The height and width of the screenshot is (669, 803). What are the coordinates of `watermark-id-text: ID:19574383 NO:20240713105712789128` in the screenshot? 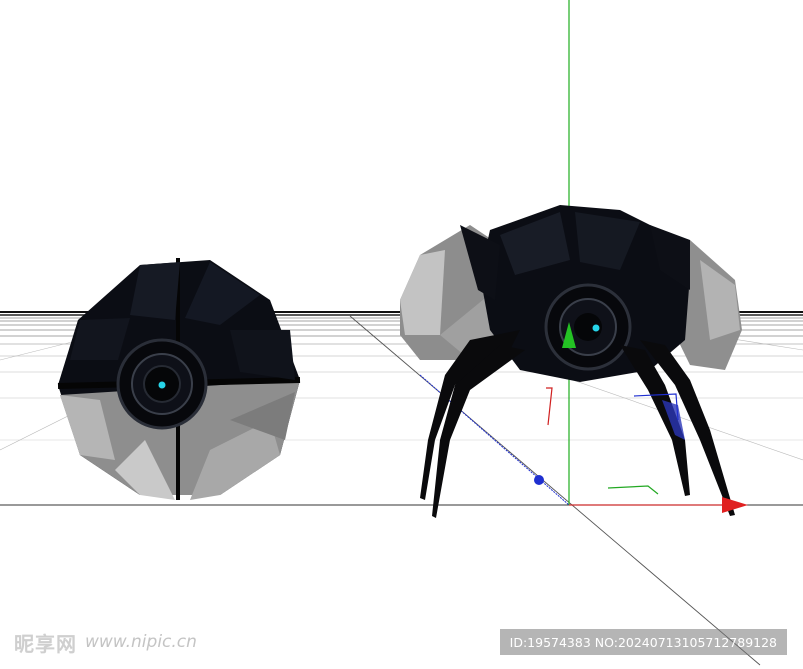 It's located at (643, 642).